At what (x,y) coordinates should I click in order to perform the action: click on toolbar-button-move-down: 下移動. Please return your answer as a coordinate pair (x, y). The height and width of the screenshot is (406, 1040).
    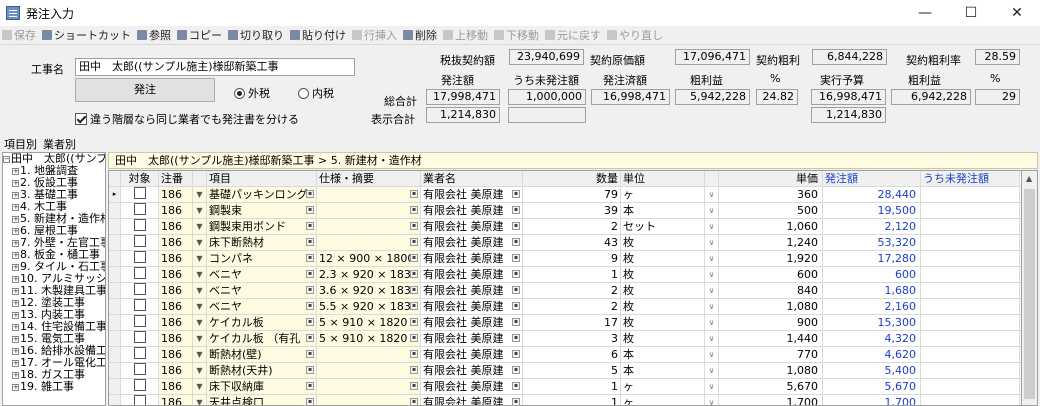
    Looking at the image, I should click on (516, 35).